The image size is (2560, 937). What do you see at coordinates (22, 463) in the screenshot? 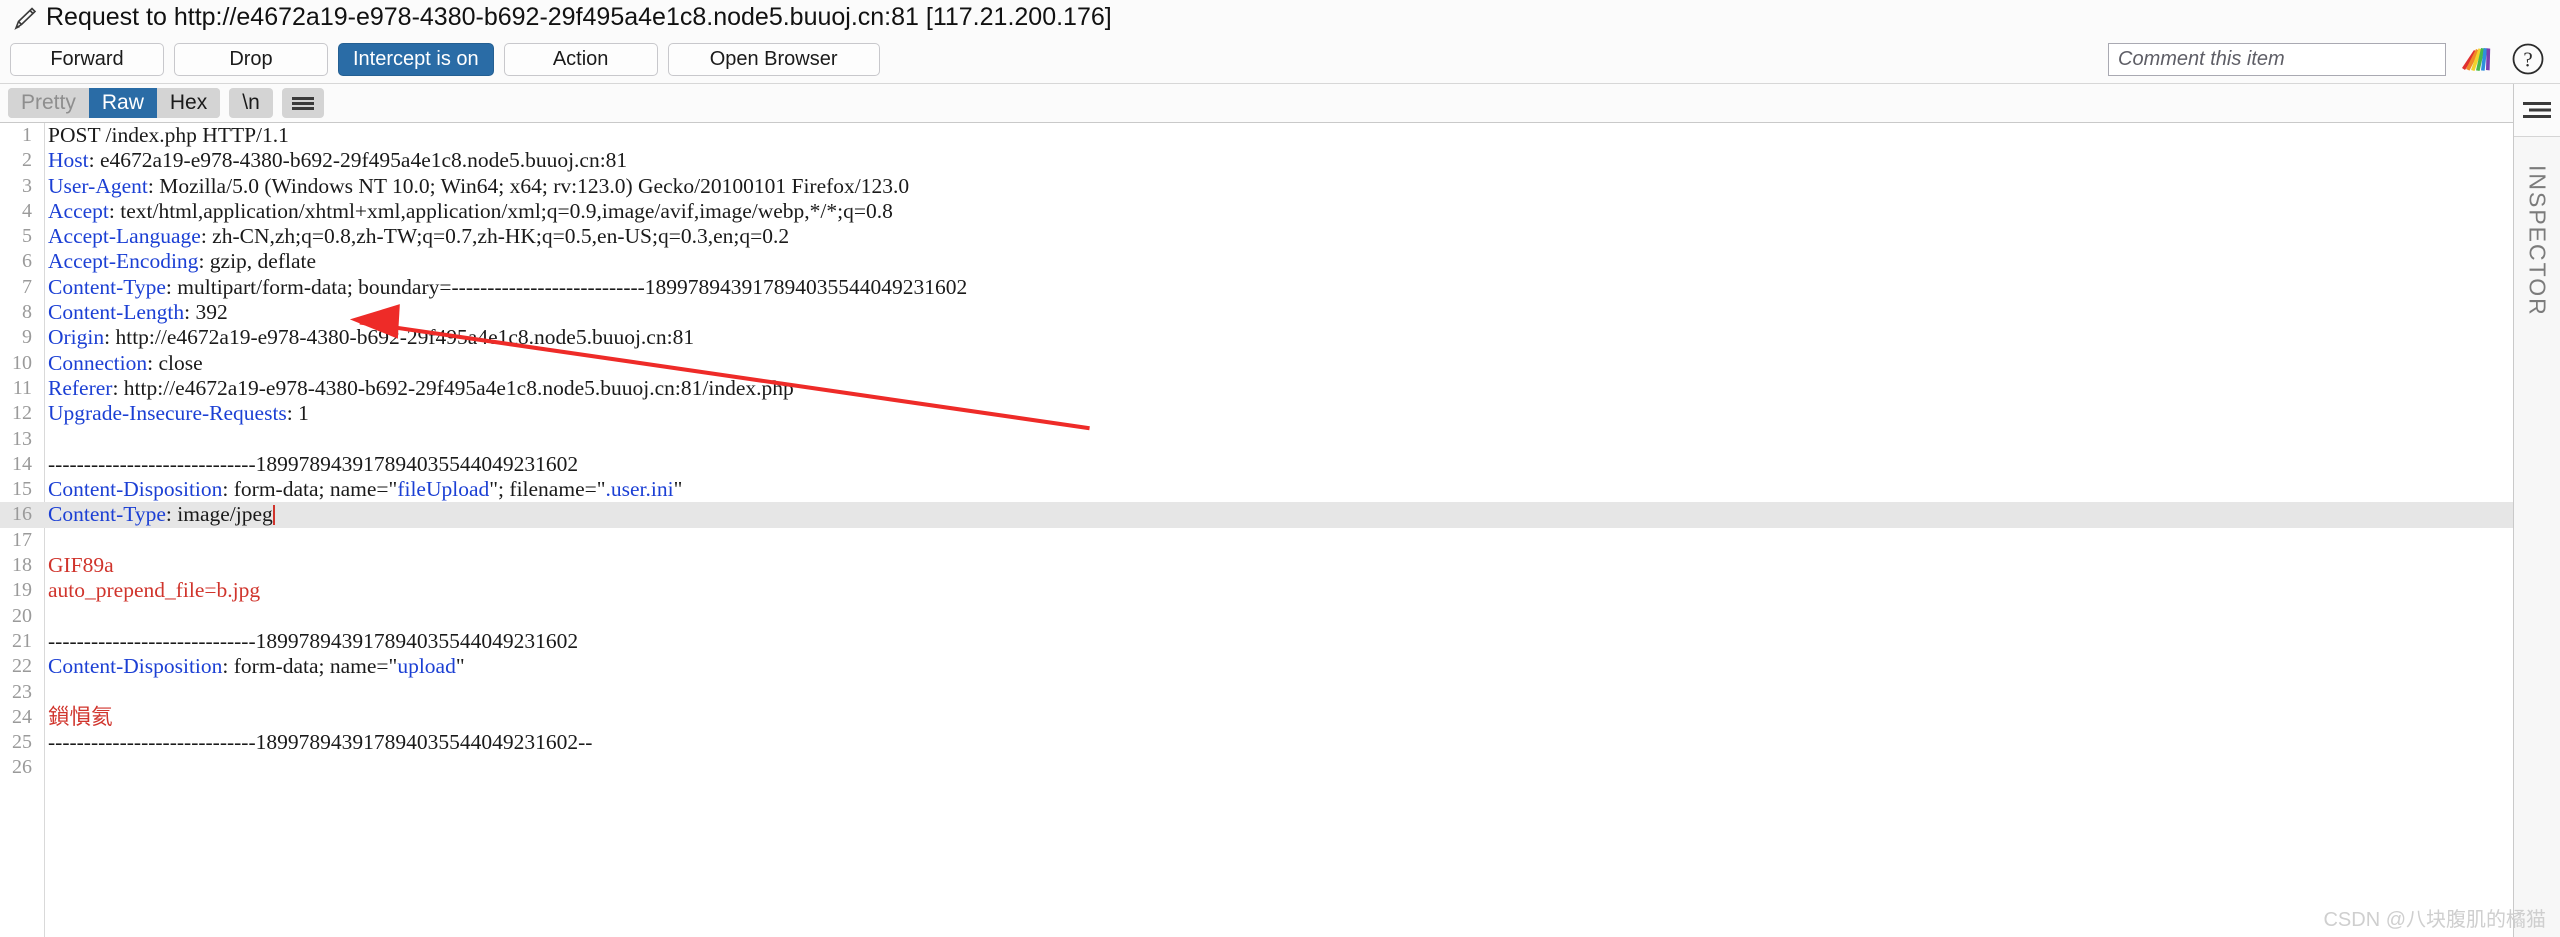
I see `line-number: 14` at bounding box center [22, 463].